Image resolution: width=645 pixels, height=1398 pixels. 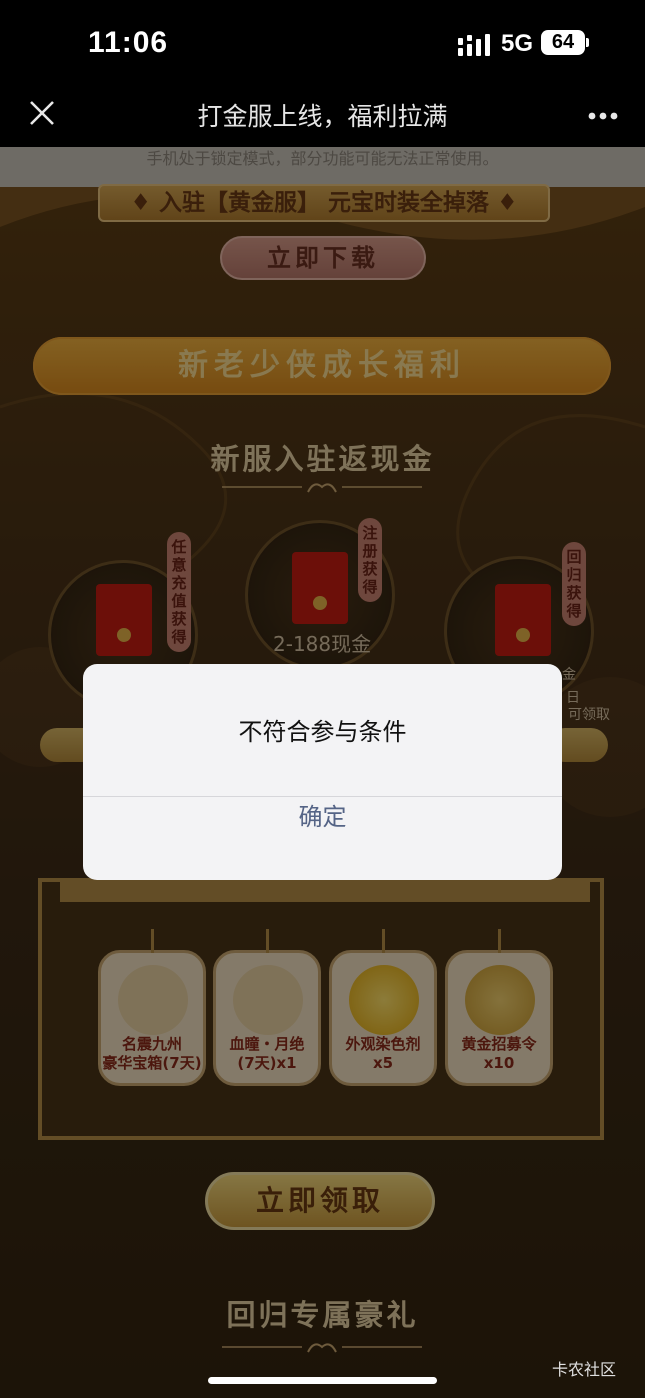 What do you see at coordinates (563, 42) in the screenshot?
I see `battery-level: 64` at bounding box center [563, 42].